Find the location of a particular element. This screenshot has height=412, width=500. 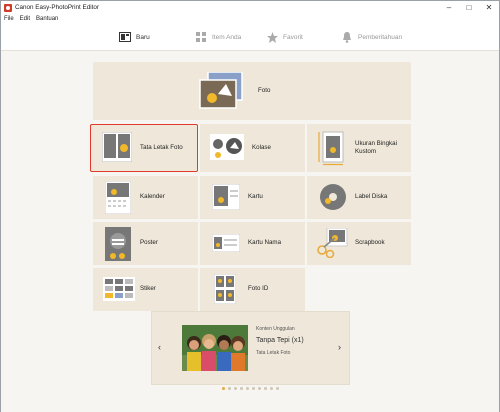

tile-kartu-nama: Kartu Nama is located at coordinates (252, 243).